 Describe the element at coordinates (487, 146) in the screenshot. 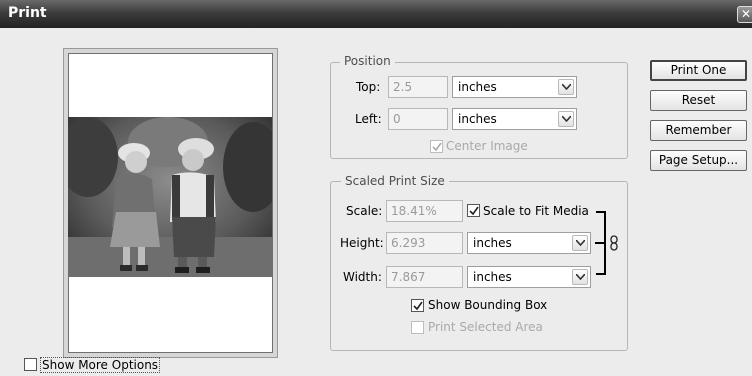

I see `center-image-label: Center Image` at that location.